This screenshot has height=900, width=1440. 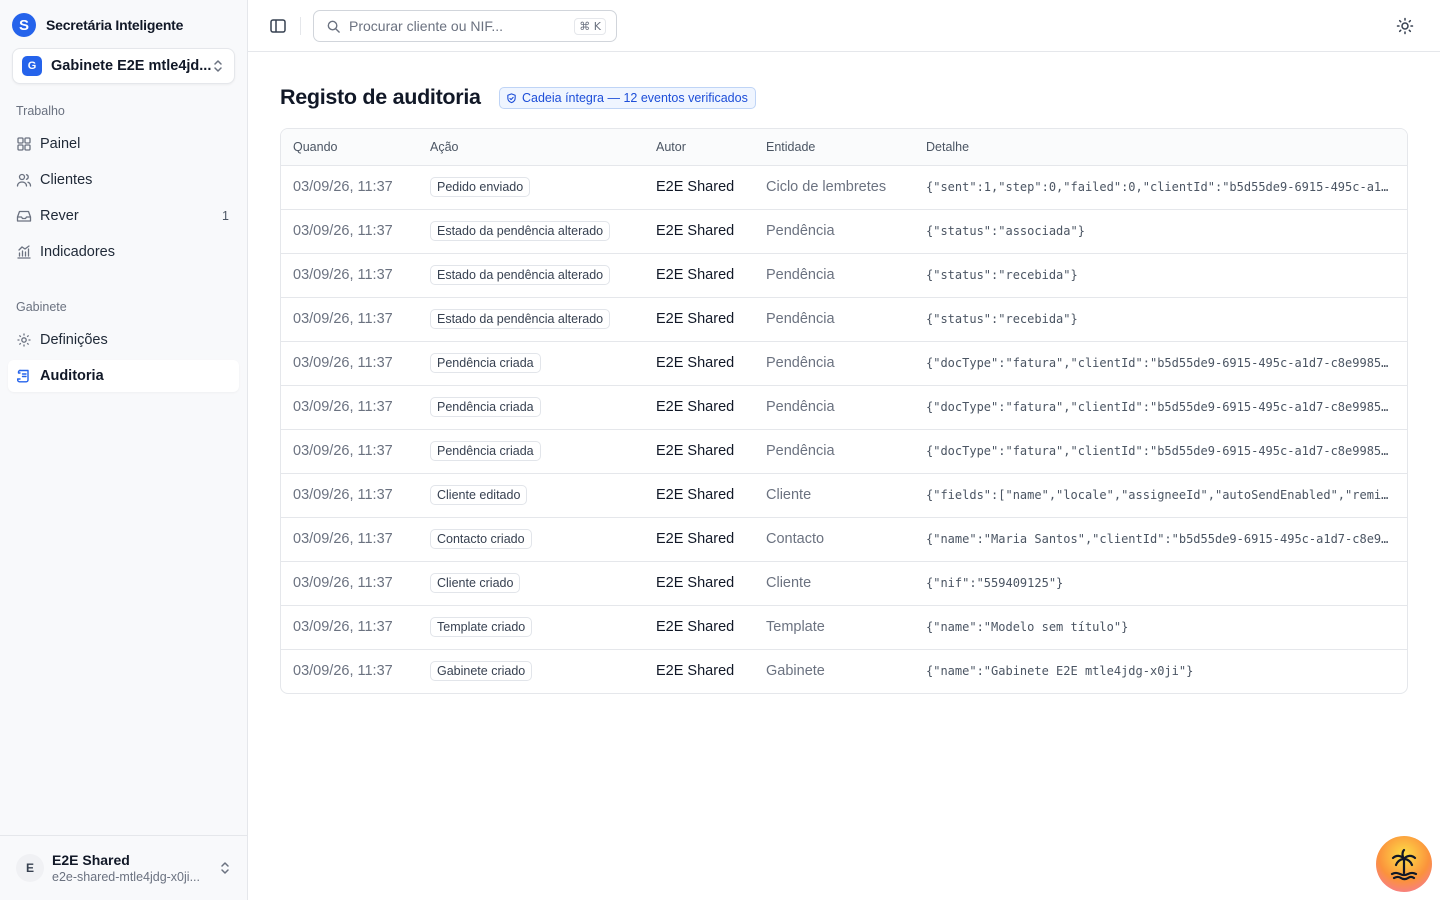 I want to click on cell-detail: {"name":"Gabinete E2E mtle4jdg-x0ji"}, so click(x=1060, y=671).